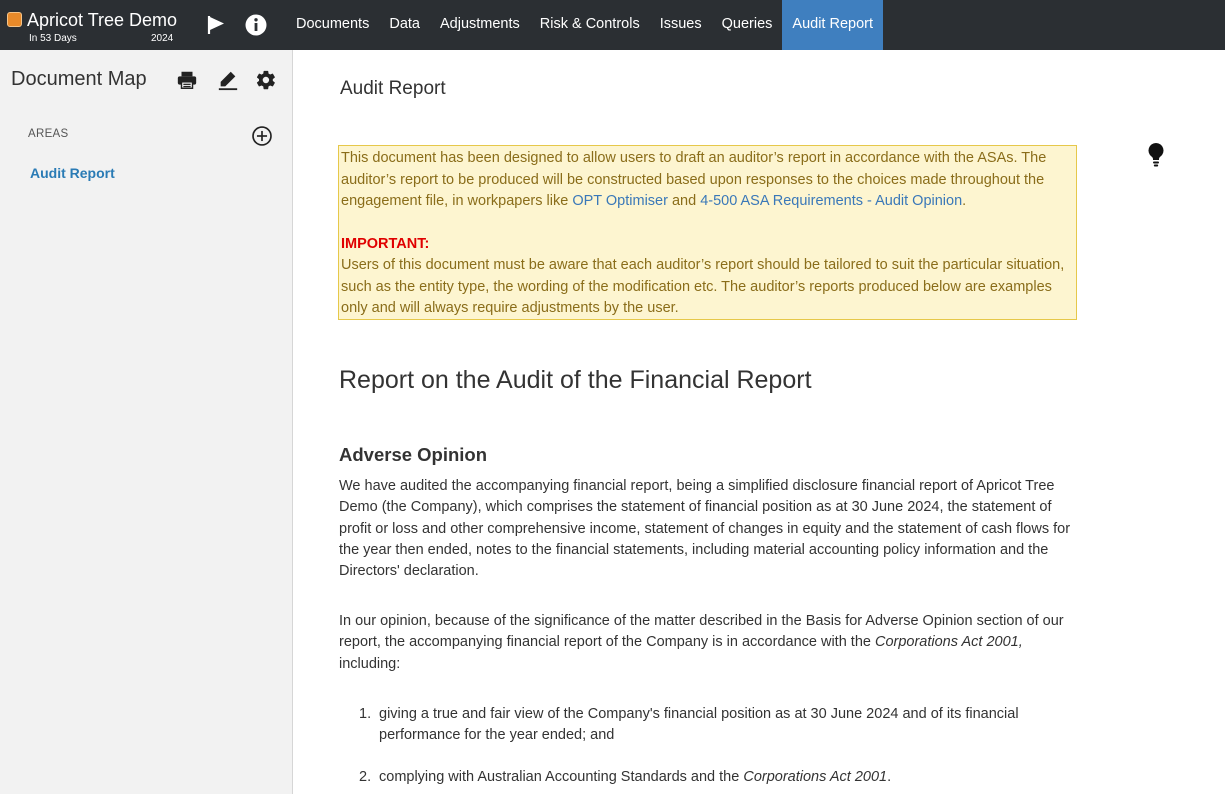  Describe the element at coordinates (266, 80) in the screenshot. I see `gear-icon` at that location.